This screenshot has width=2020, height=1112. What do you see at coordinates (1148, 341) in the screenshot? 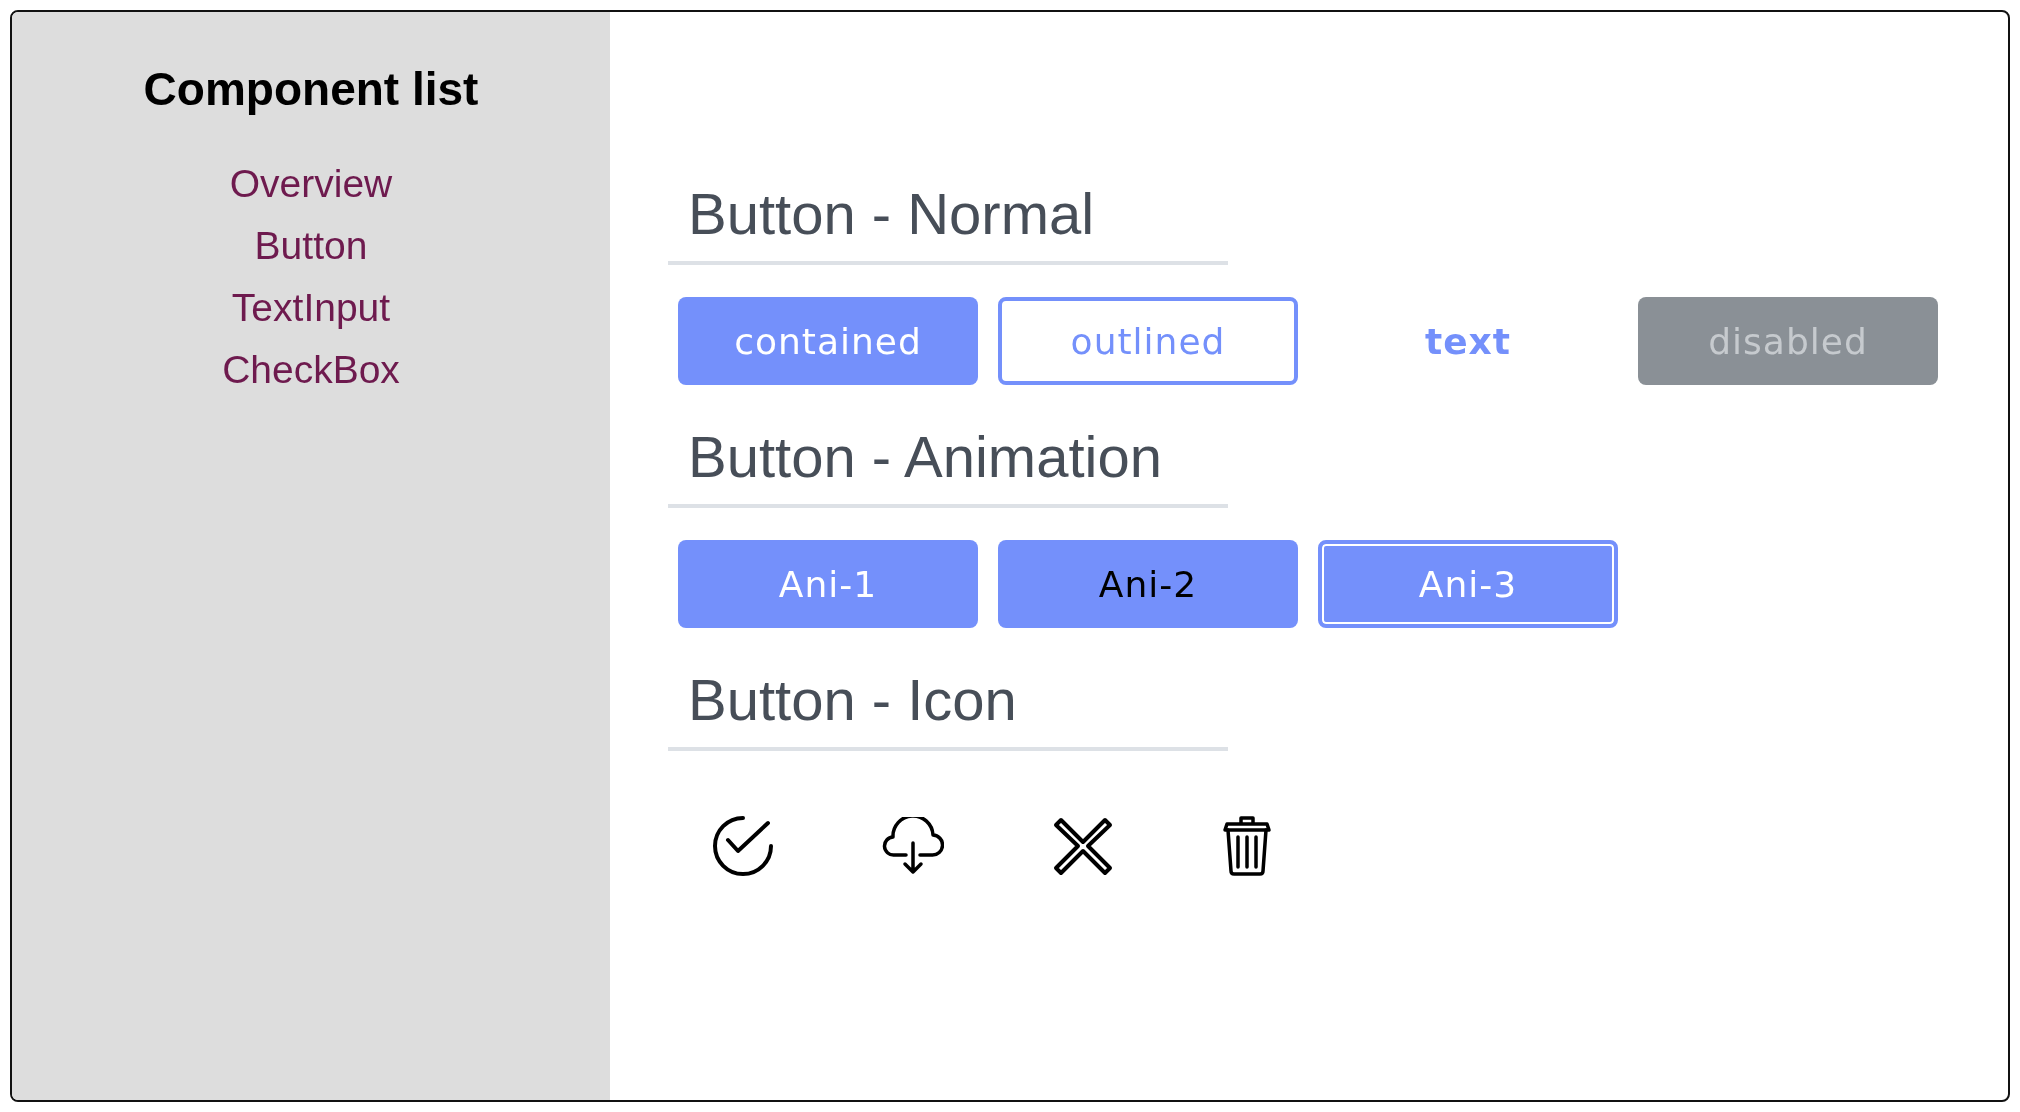
I see `outlined-button: outlined` at bounding box center [1148, 341].